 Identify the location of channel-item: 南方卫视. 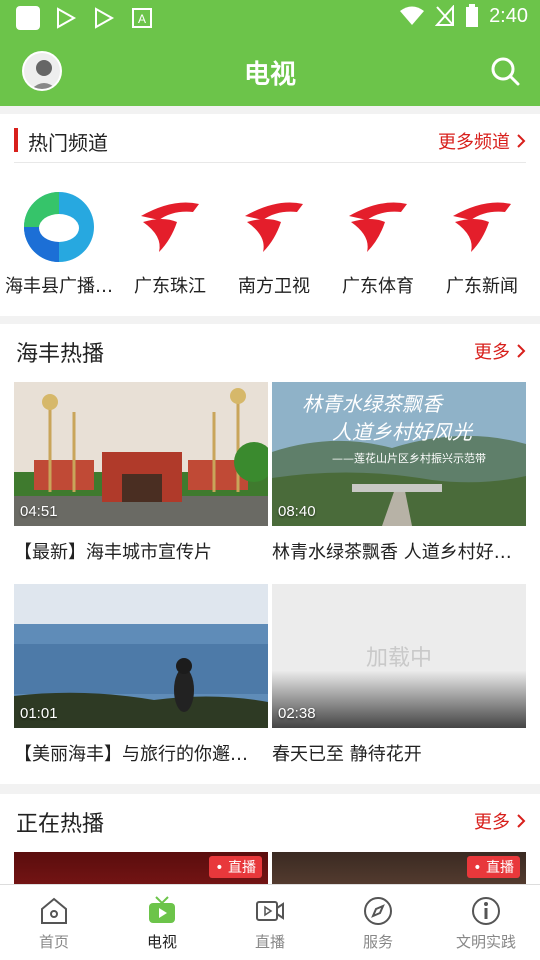
(274, 244).